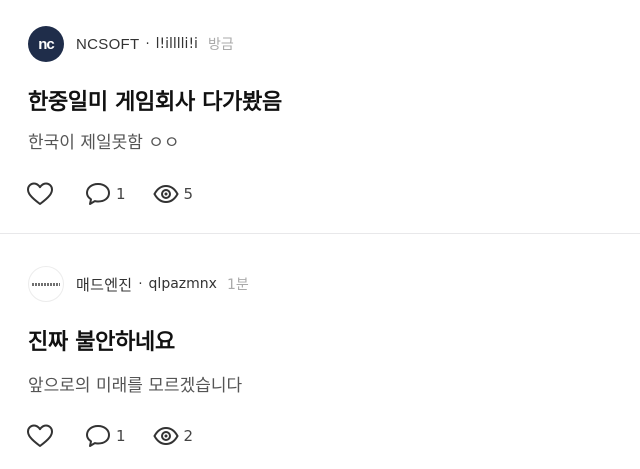 Image resolution: width=640 pixels, height=469 pixels. Describe the element at coordinates (104, 140) in the screenshot. I see `post-body: 한국이 제일못함 ㅇㅇ` at that location.